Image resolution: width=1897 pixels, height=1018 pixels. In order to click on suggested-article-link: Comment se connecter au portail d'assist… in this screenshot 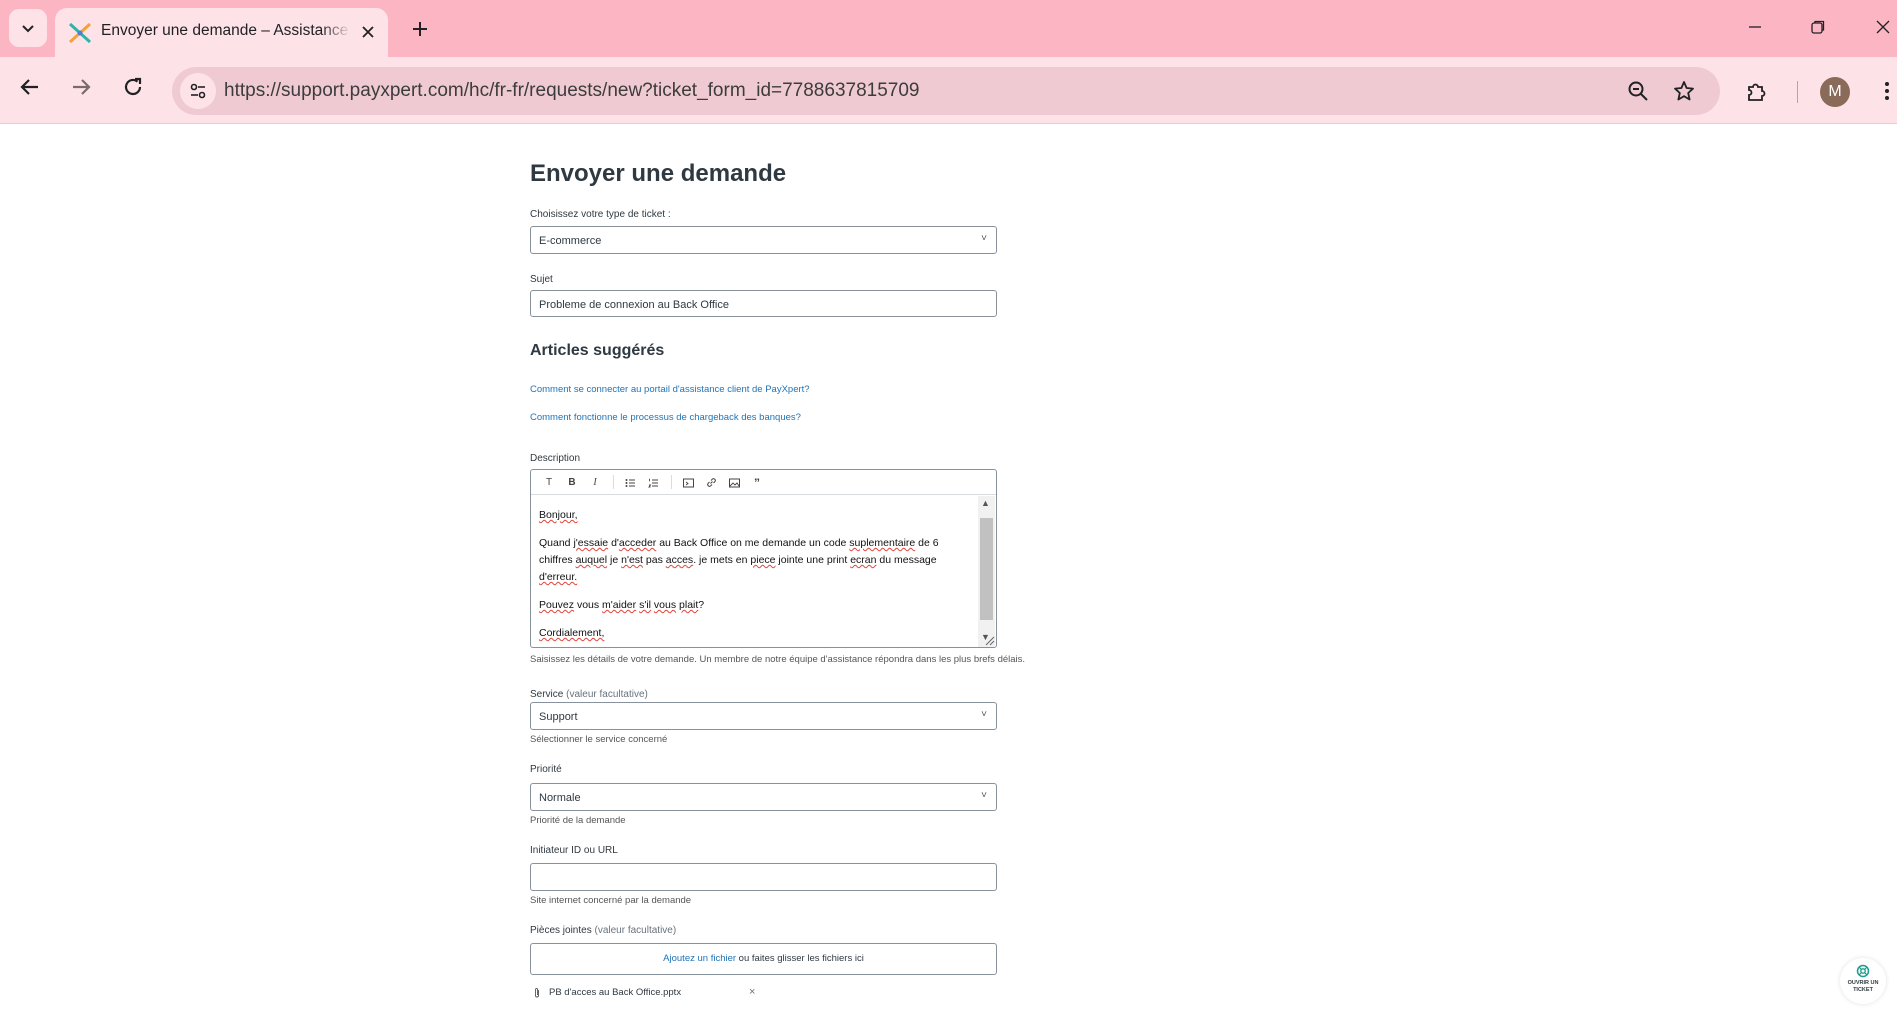, I will do `click(670, 389)`.